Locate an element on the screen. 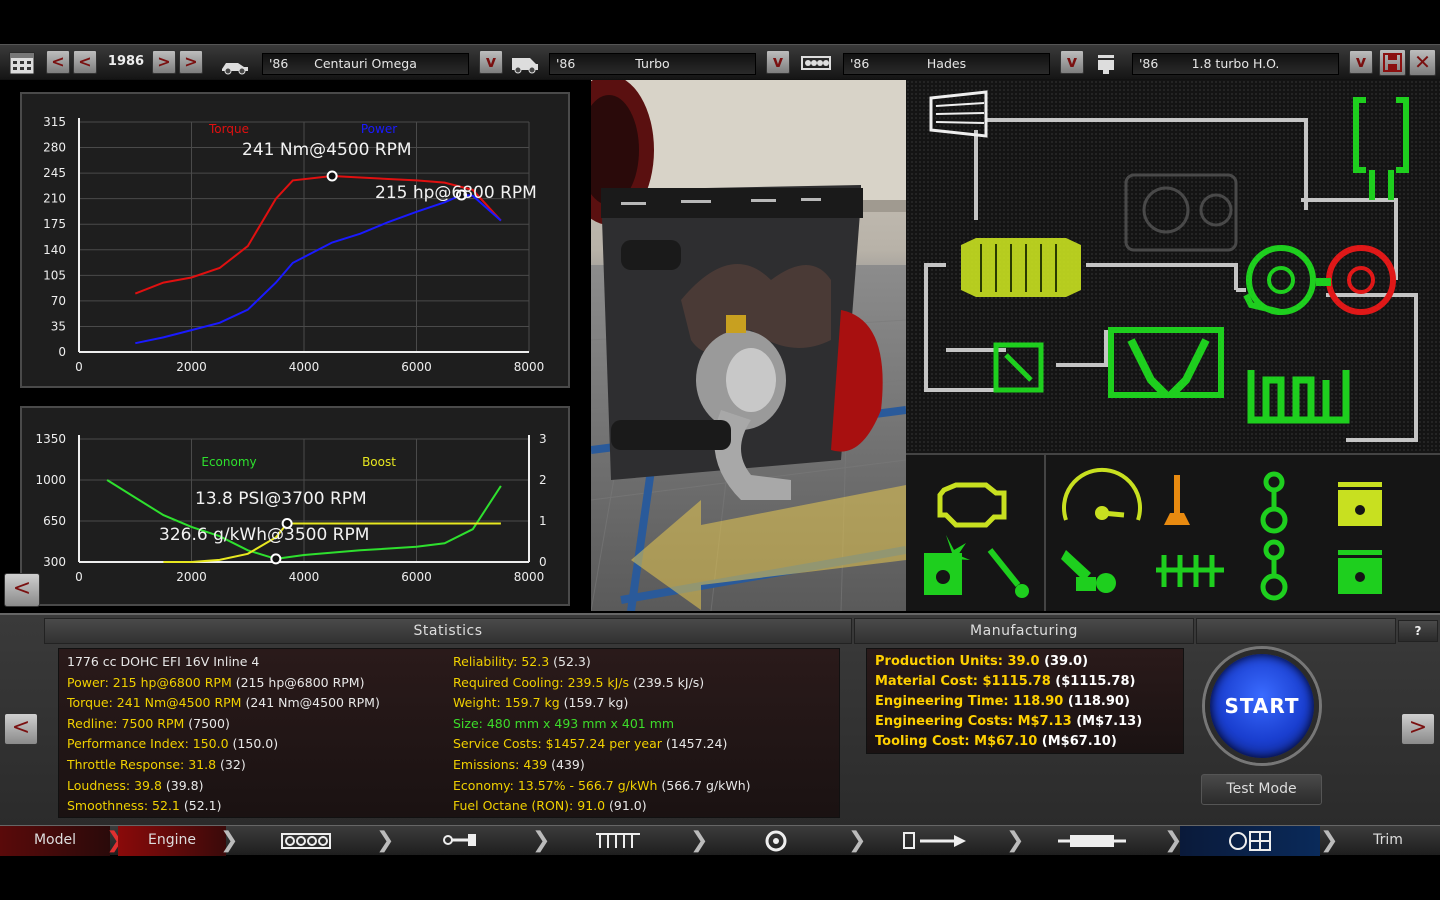 Image resolution: width=1440 pixels, height=900 pixels. save-icon is located at coordinates (1392, 62).